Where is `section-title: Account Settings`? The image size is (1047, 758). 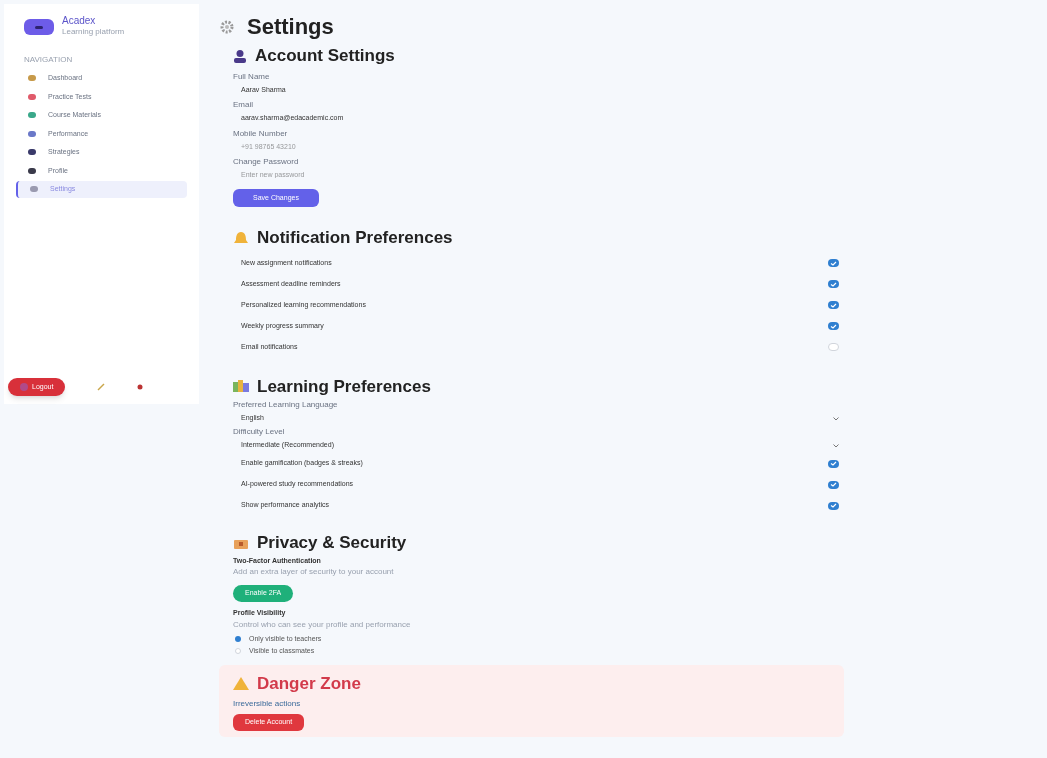 section-title: Account Settings is located at coordinates (325, 56).